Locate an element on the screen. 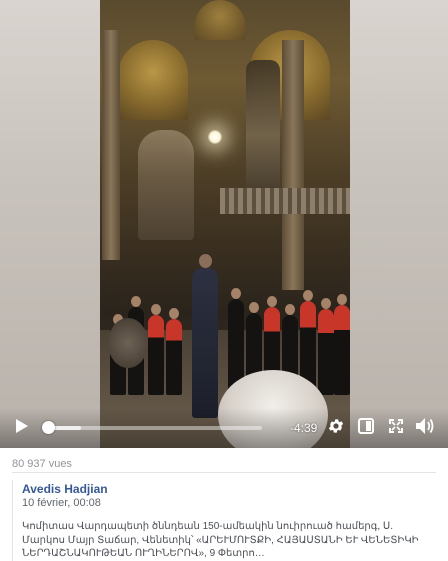 This screenshot has height=561, width=448. play-icon is located at coordinates (22, 428).